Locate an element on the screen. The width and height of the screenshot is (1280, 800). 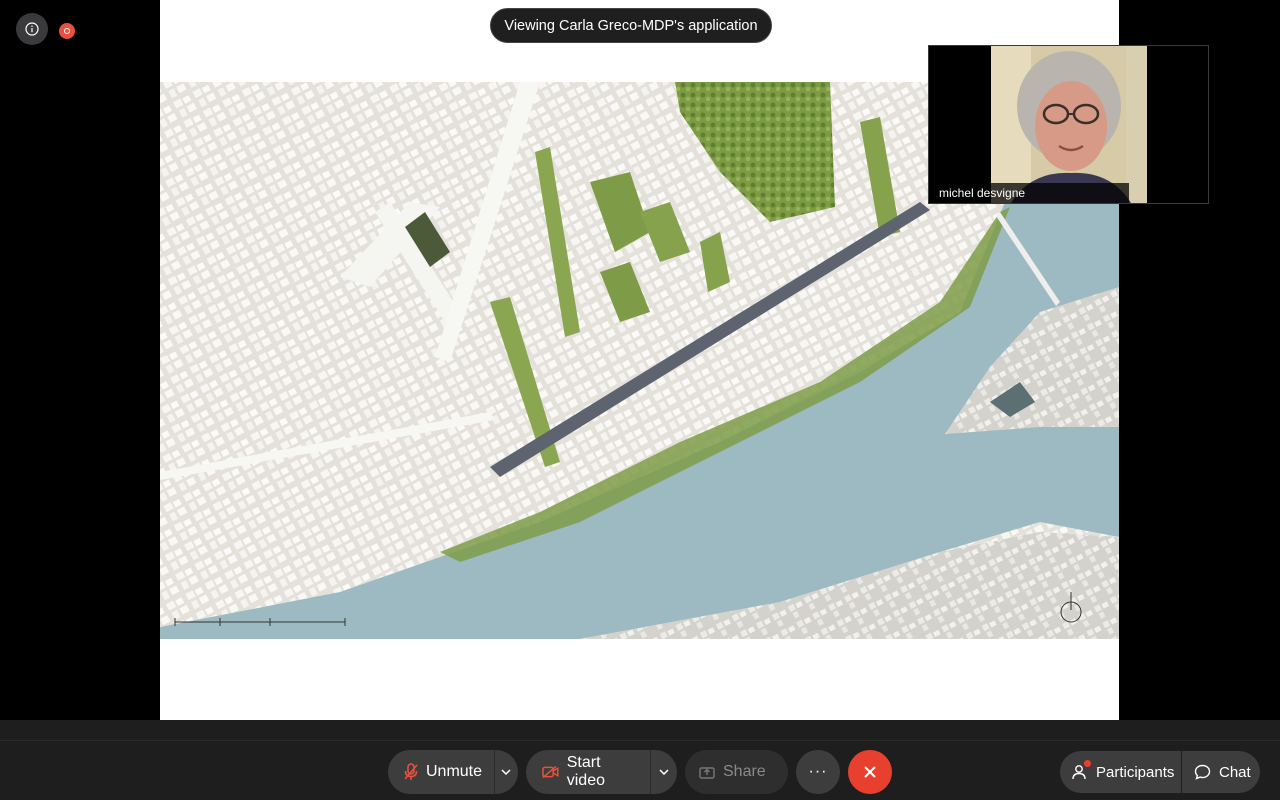
share-button: Share is located at coordinates (736, 772).